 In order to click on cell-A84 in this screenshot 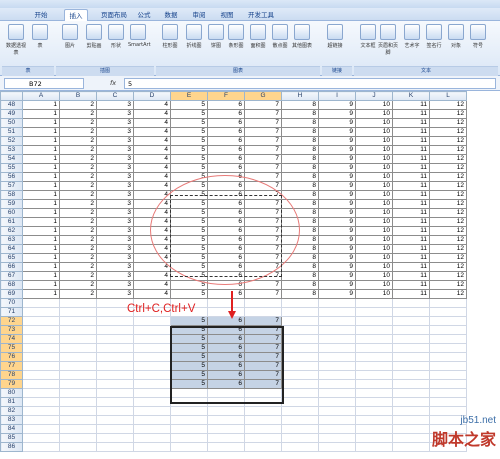, I will do `click(41, 429)`.